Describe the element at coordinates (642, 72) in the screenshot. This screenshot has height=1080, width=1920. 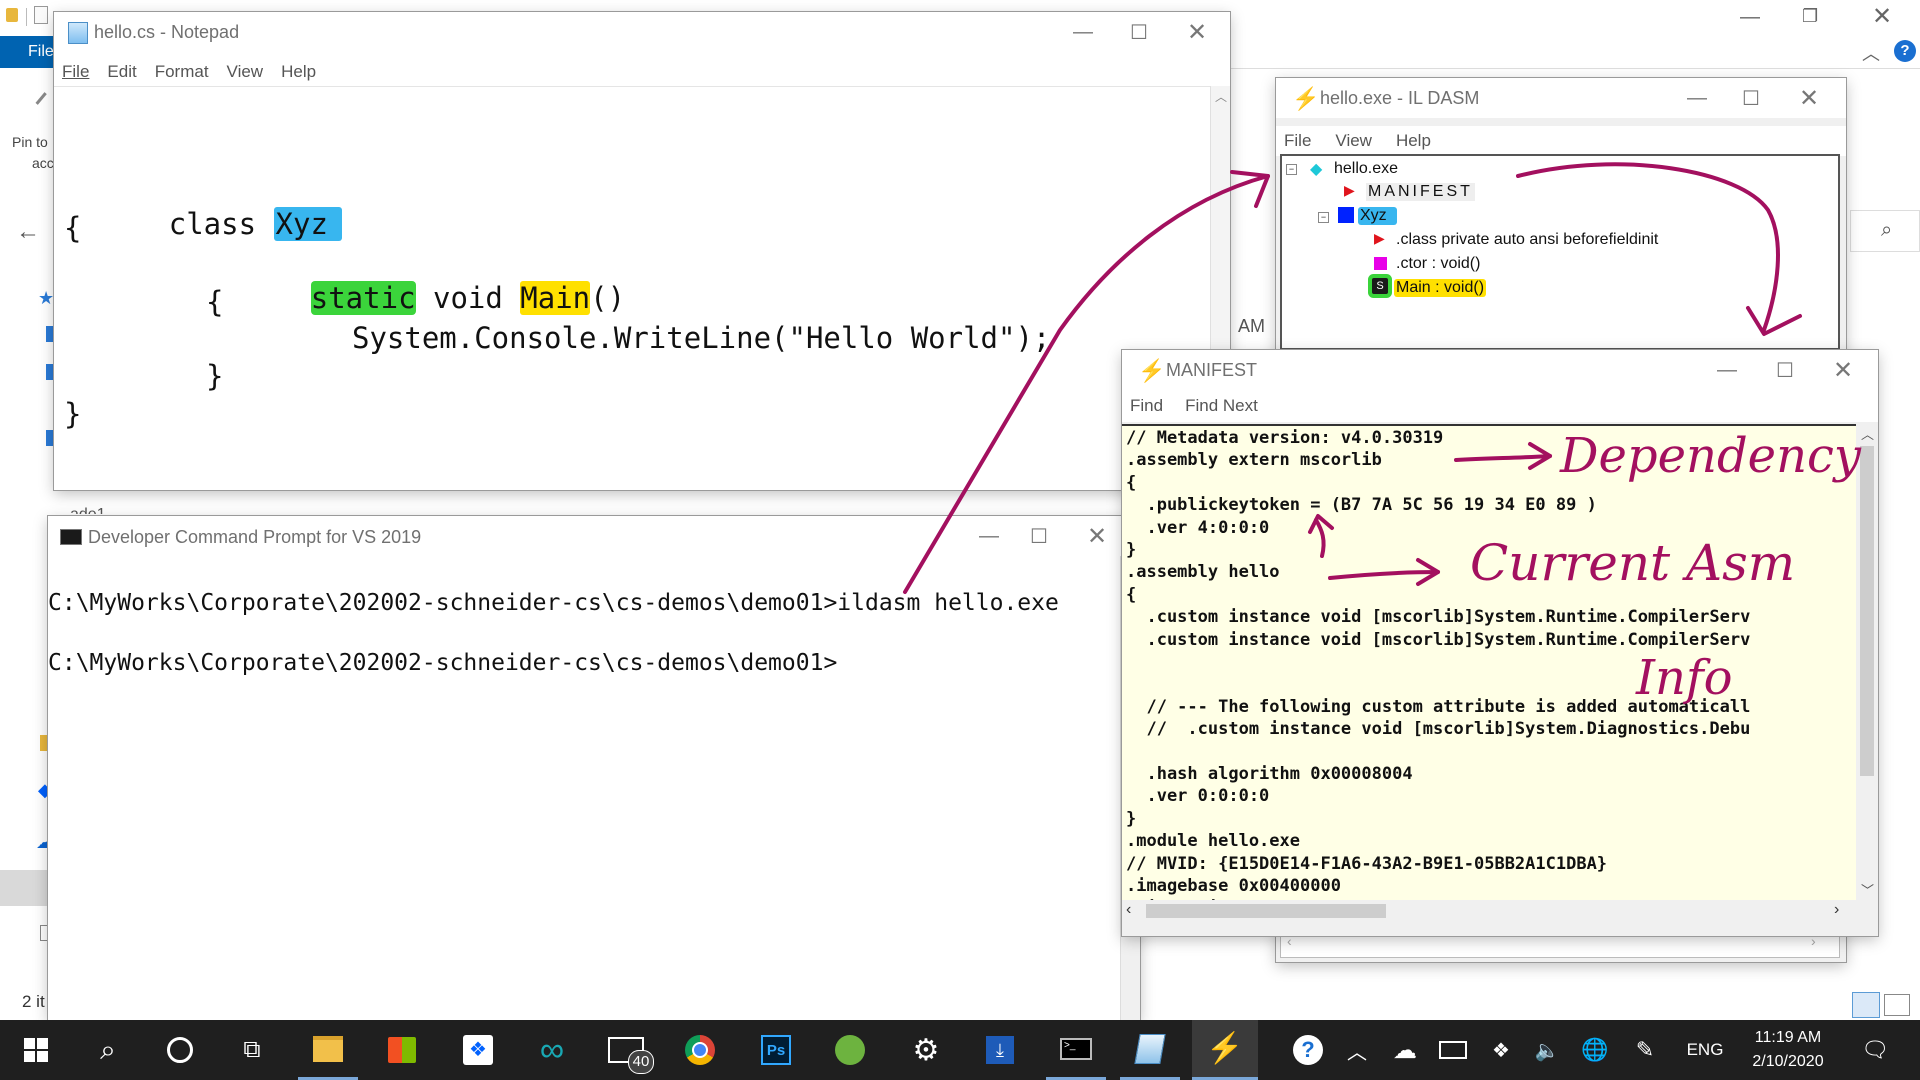
I see `notepad-menubar: File Edit Format View Help` at that location.